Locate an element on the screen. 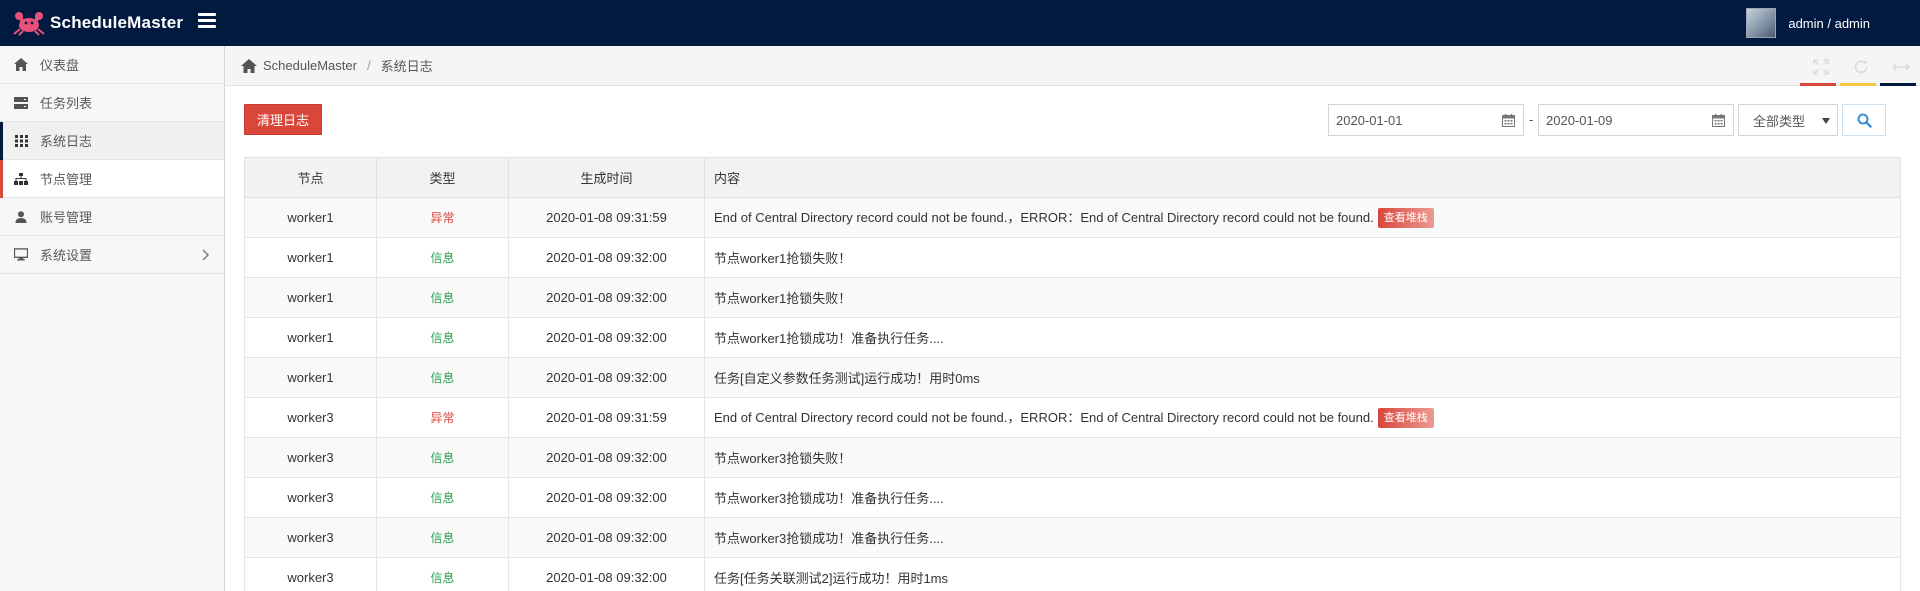 This screenshot has width=1920, height=591. home-icon is located at coordinates (21, 65).